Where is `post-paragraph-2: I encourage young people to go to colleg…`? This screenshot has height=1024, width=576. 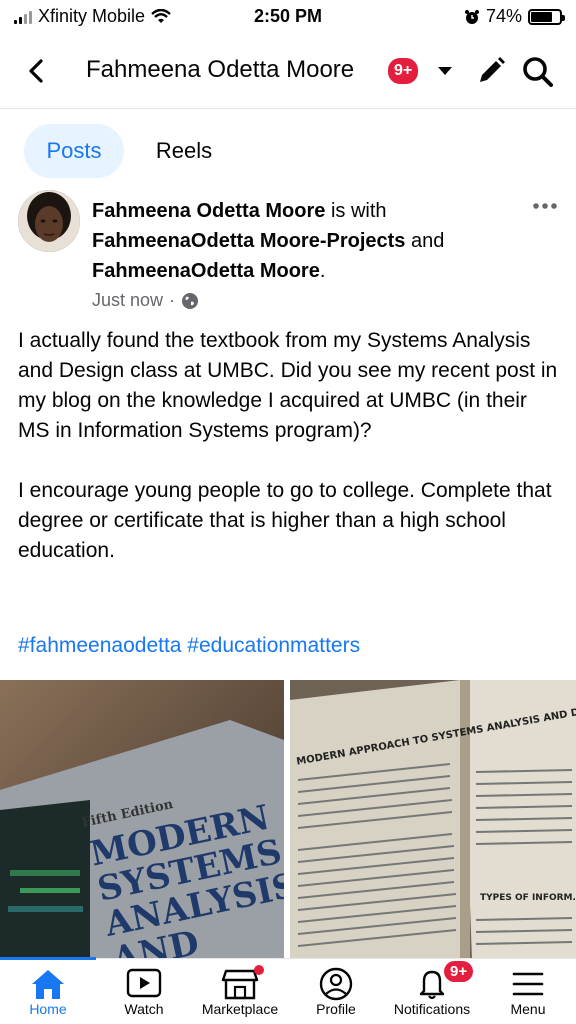 post-paragraph-2: I encourage young people to go to colleg… is located at coordinates (285, 520).